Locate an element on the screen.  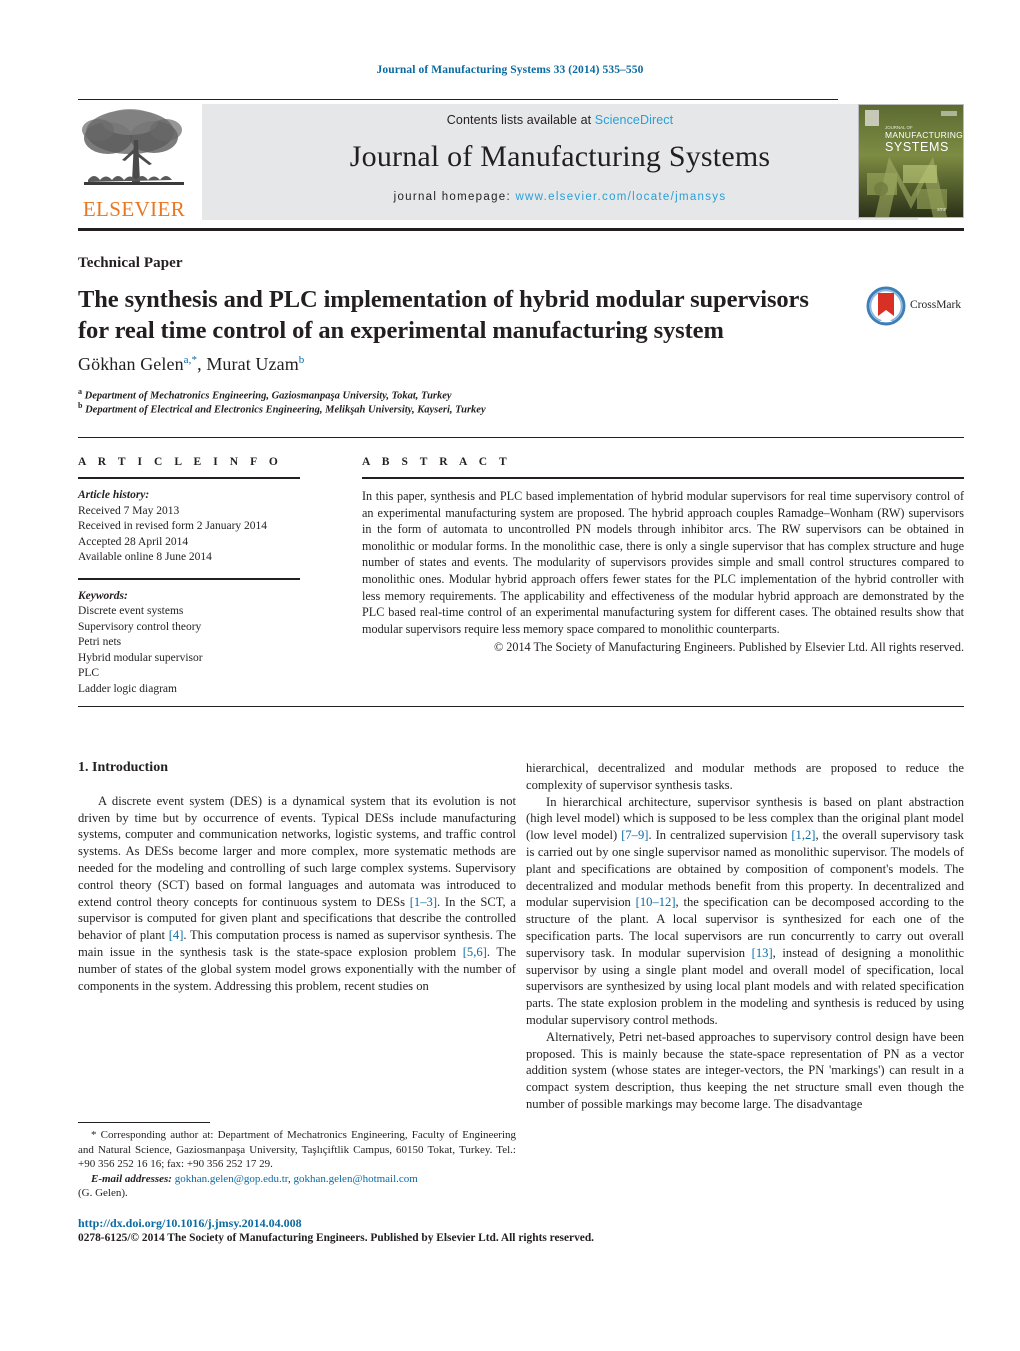
keywords-heading: Keywords: is located at coordinates (103, 595).